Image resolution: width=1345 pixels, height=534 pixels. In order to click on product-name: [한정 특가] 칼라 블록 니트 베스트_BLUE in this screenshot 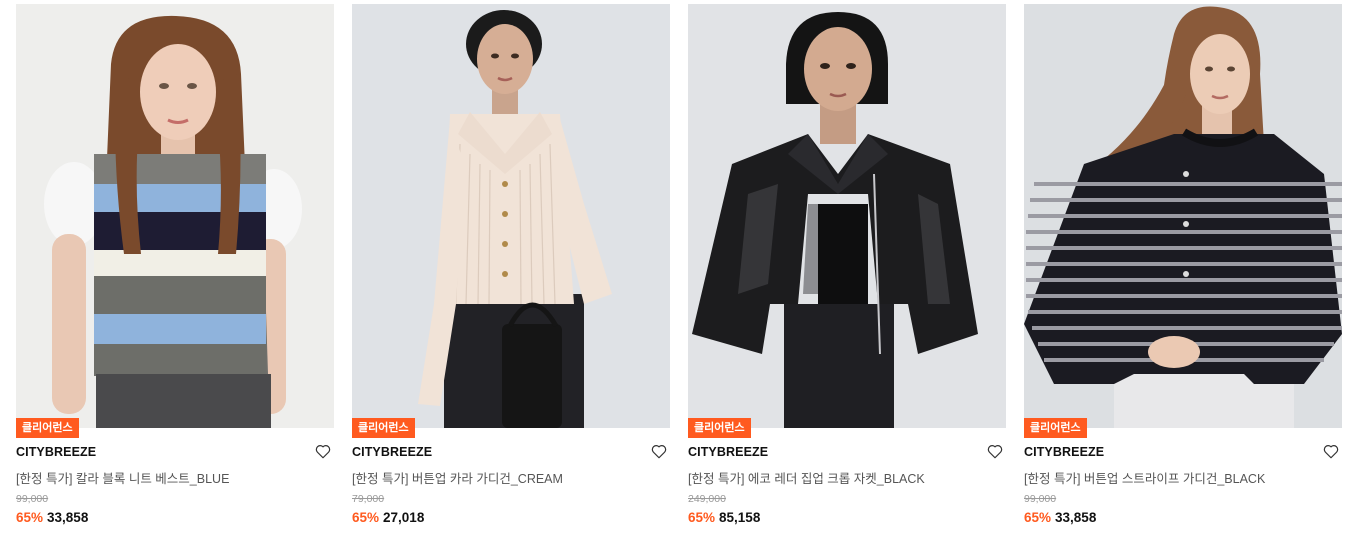, I will do `click(166, 477)`.